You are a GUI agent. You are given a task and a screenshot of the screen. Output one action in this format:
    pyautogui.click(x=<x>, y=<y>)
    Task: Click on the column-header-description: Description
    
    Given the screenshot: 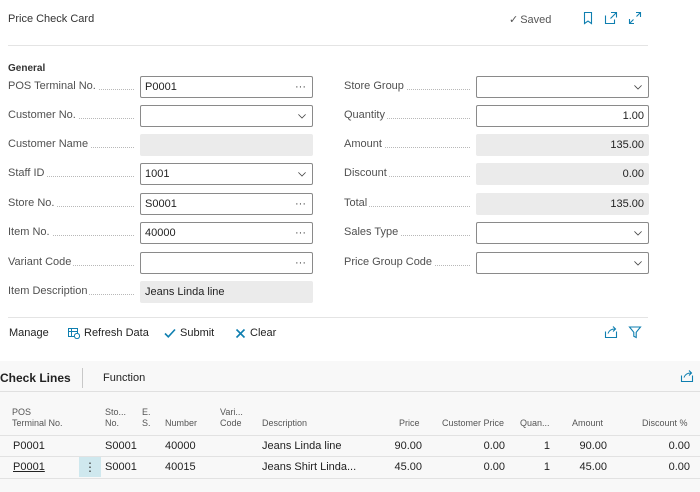 What is the action you would take?
    pyautogui.click(x=284, y=423)
    